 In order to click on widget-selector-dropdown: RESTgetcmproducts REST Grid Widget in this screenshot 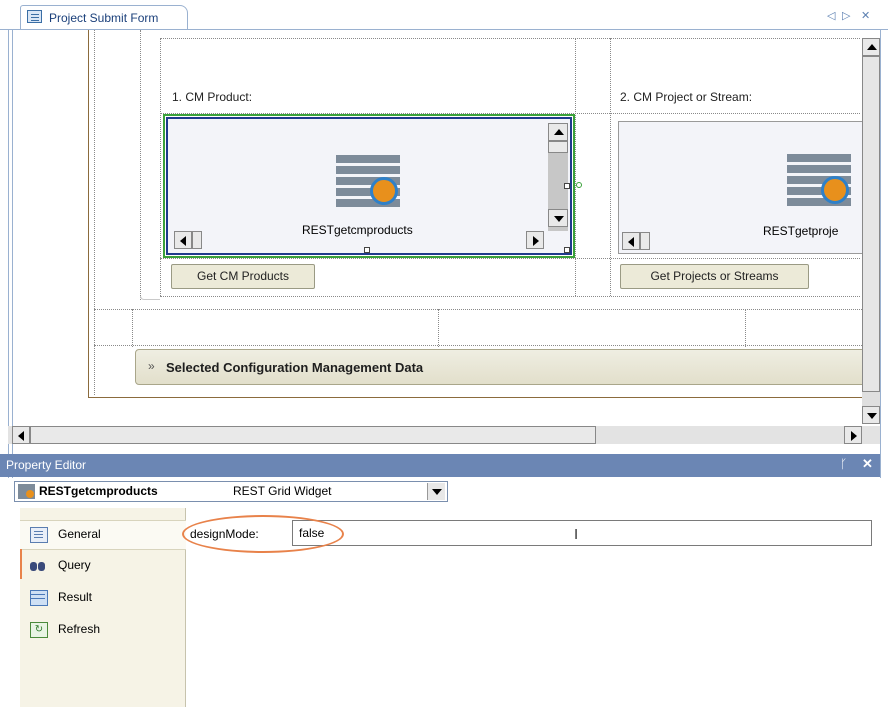, I will do `click(231, 491)`.